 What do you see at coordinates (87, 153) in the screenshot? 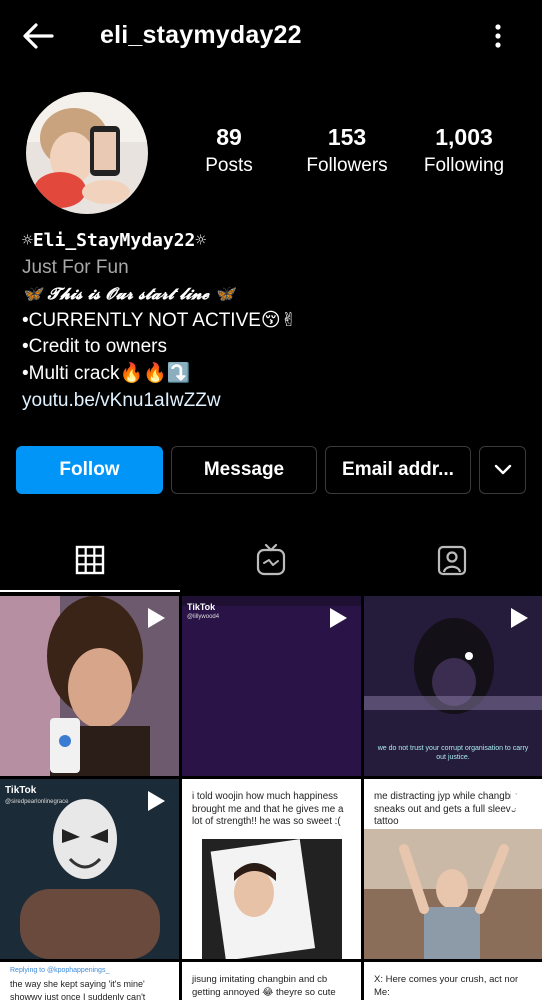
I see `profile-avatar` at bounding box center [87, 153].